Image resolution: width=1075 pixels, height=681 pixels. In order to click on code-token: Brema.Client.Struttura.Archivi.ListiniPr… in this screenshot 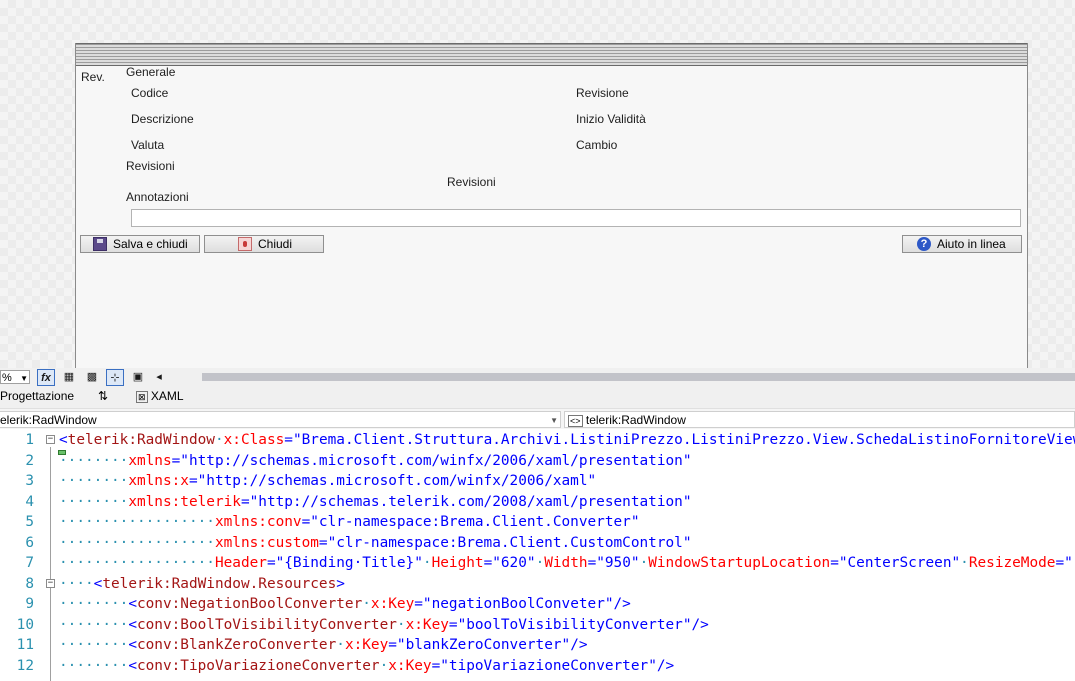, I will do `click(688, 440)`.